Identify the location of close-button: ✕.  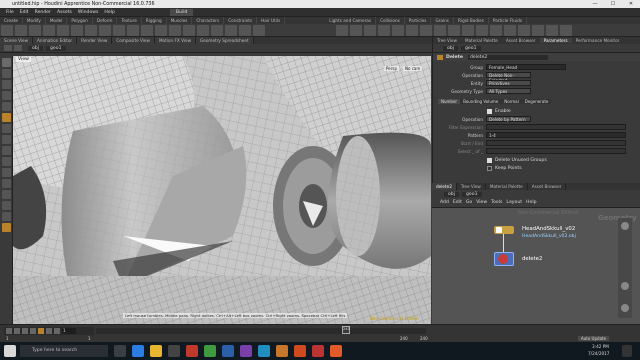
(631, 4).